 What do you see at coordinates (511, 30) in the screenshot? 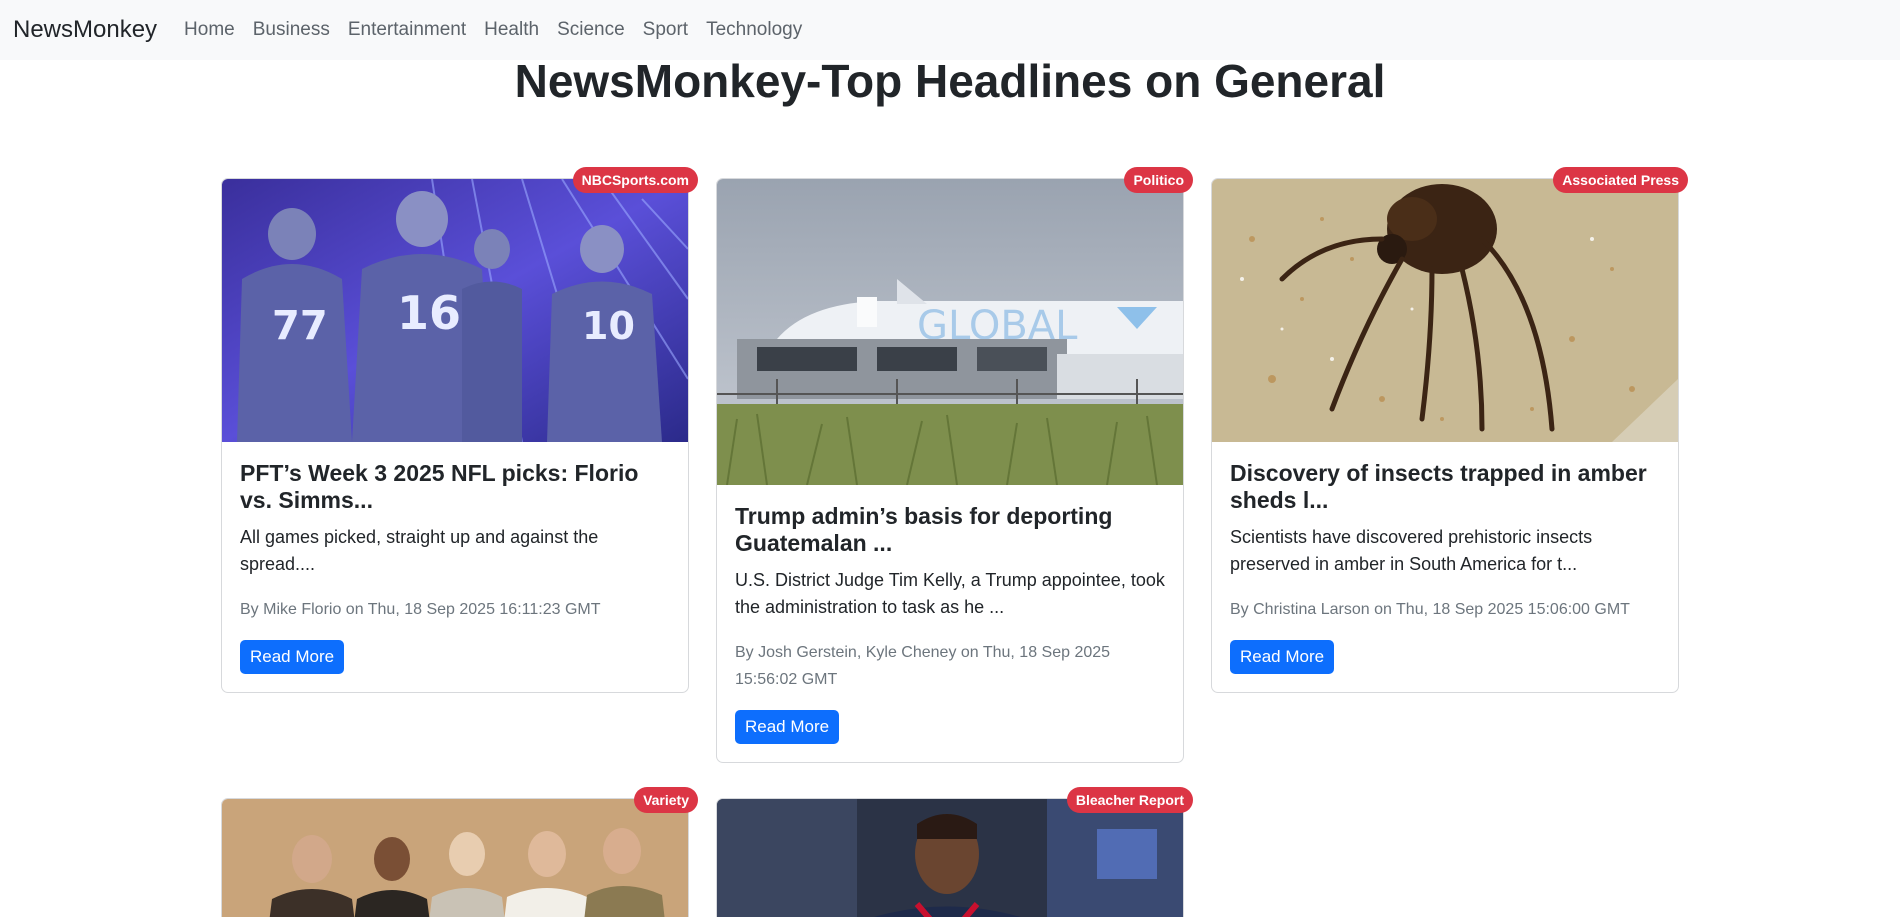
I see `nav-link-health: Health` at bounding box center [511, 30].